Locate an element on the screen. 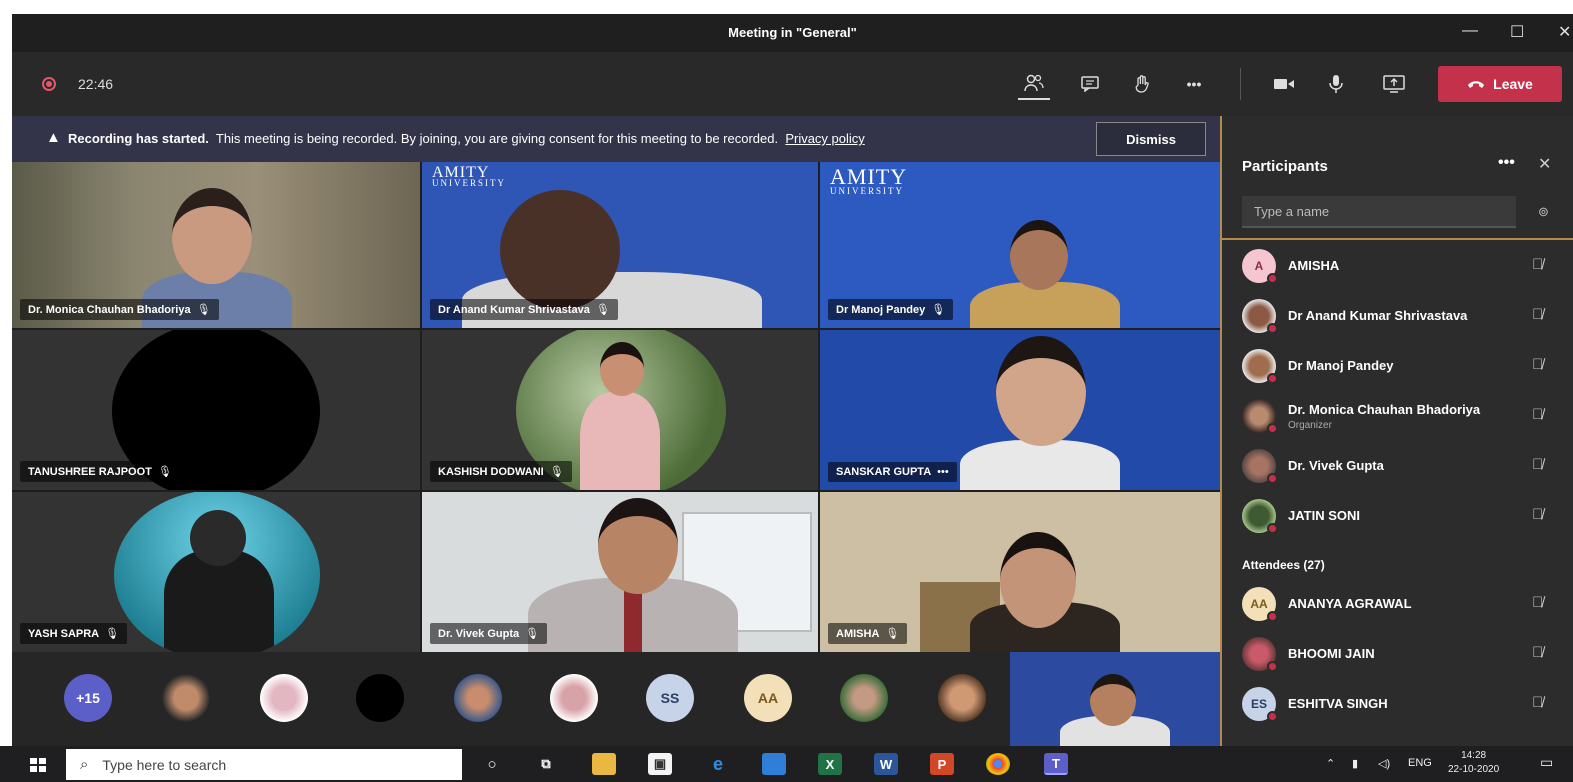 The height and width of the screenshot is (782, 1573). video-tile: KASHISH DODWANI 🎙 is located at coordinates (620, 410).